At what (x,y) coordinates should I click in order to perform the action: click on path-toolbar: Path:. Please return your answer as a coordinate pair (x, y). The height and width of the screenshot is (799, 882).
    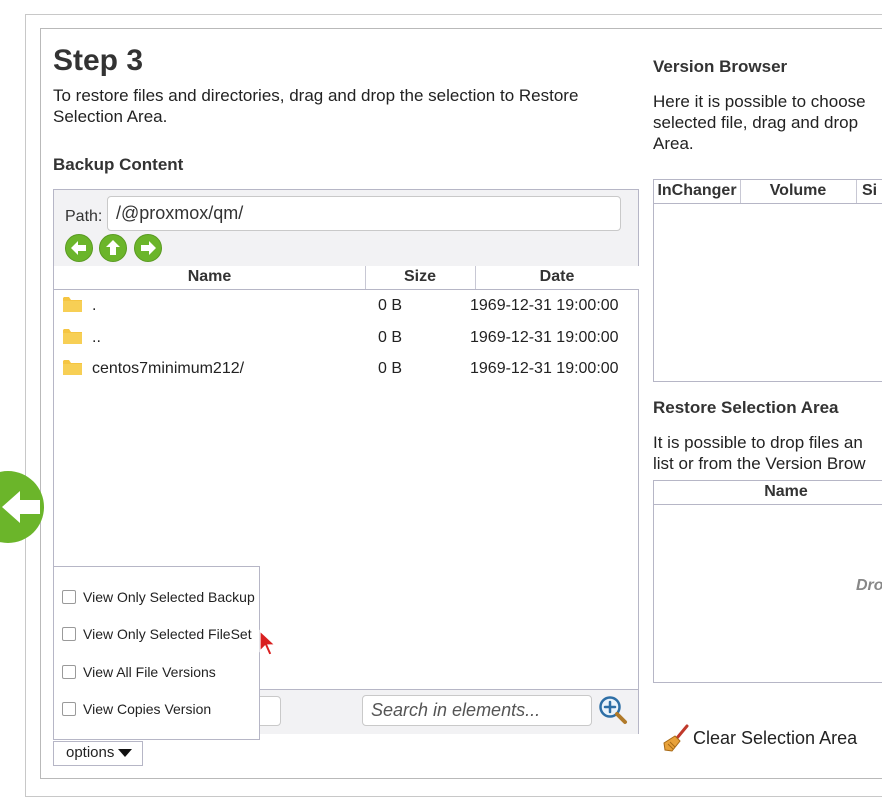
    Looking at the image, I should click on (346, 228).